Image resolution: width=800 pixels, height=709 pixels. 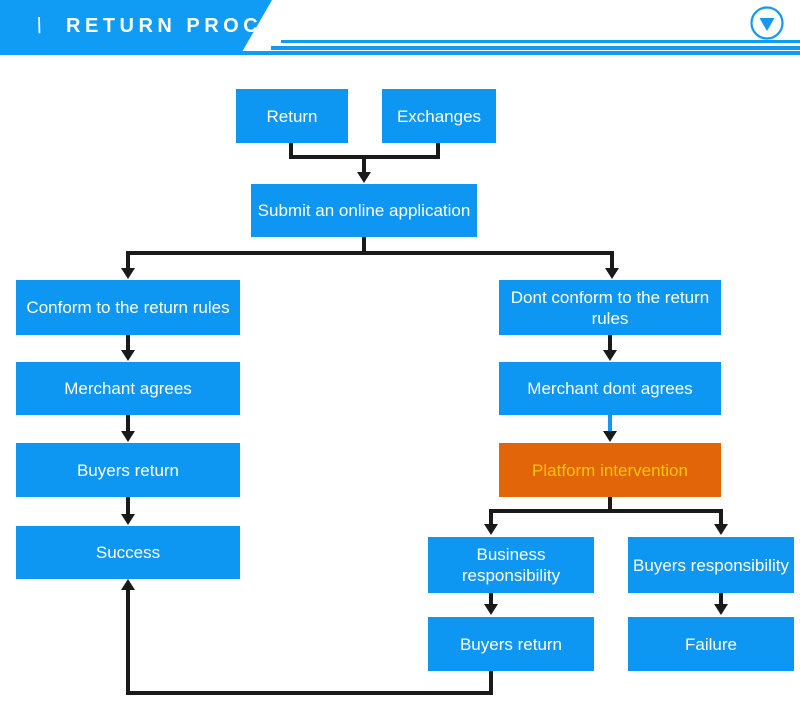 I want to click on arrowhead-to-buyers-return-left, so click(x=128, y=436).